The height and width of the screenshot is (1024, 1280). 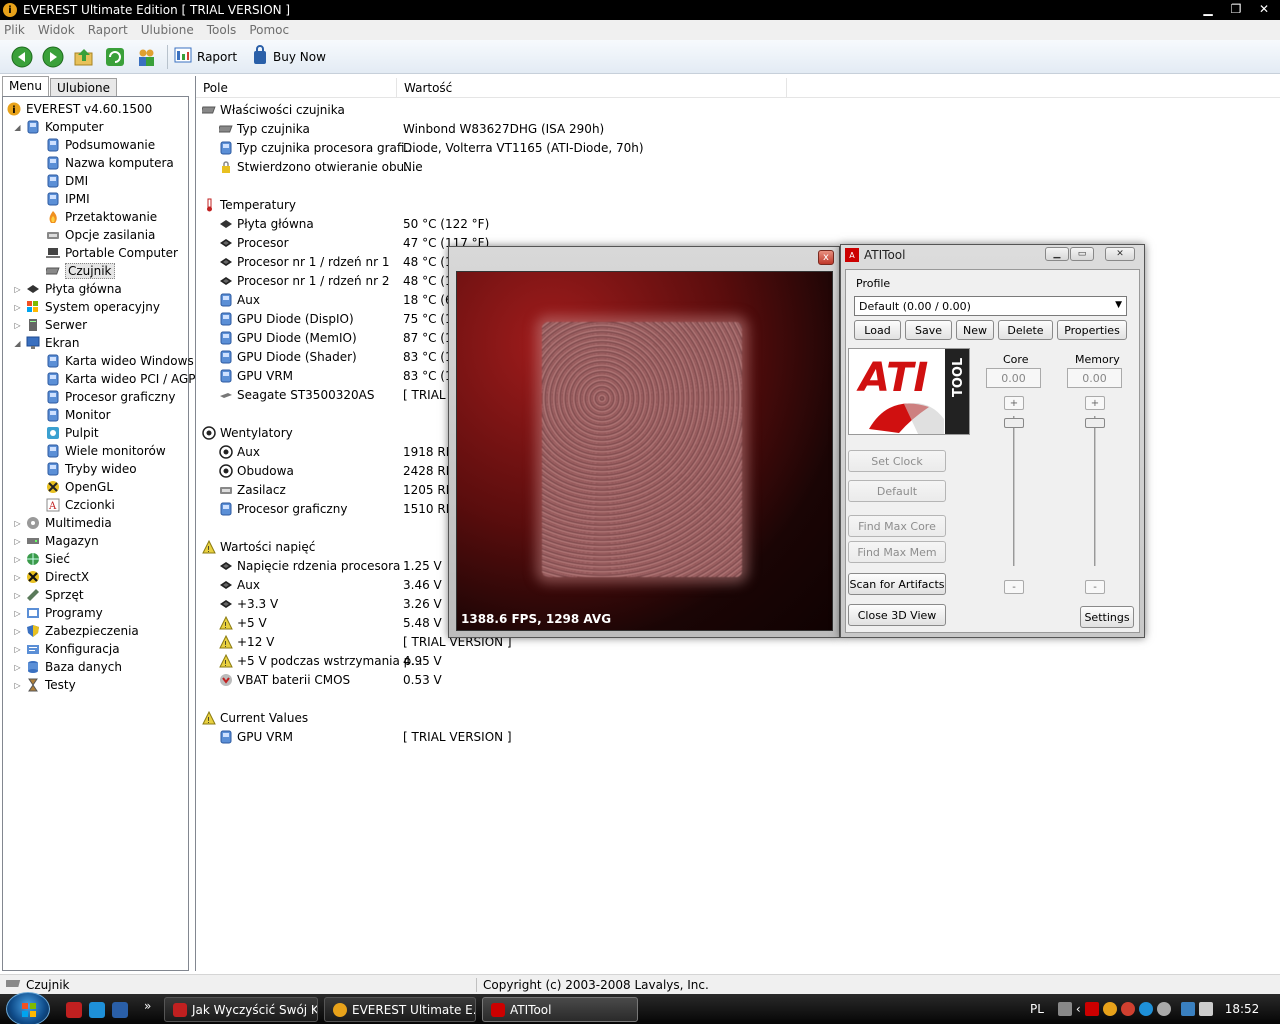 I want to click on list-row: Stwierdzono otwieranie obu... Nie, so click(x=738, y=166).